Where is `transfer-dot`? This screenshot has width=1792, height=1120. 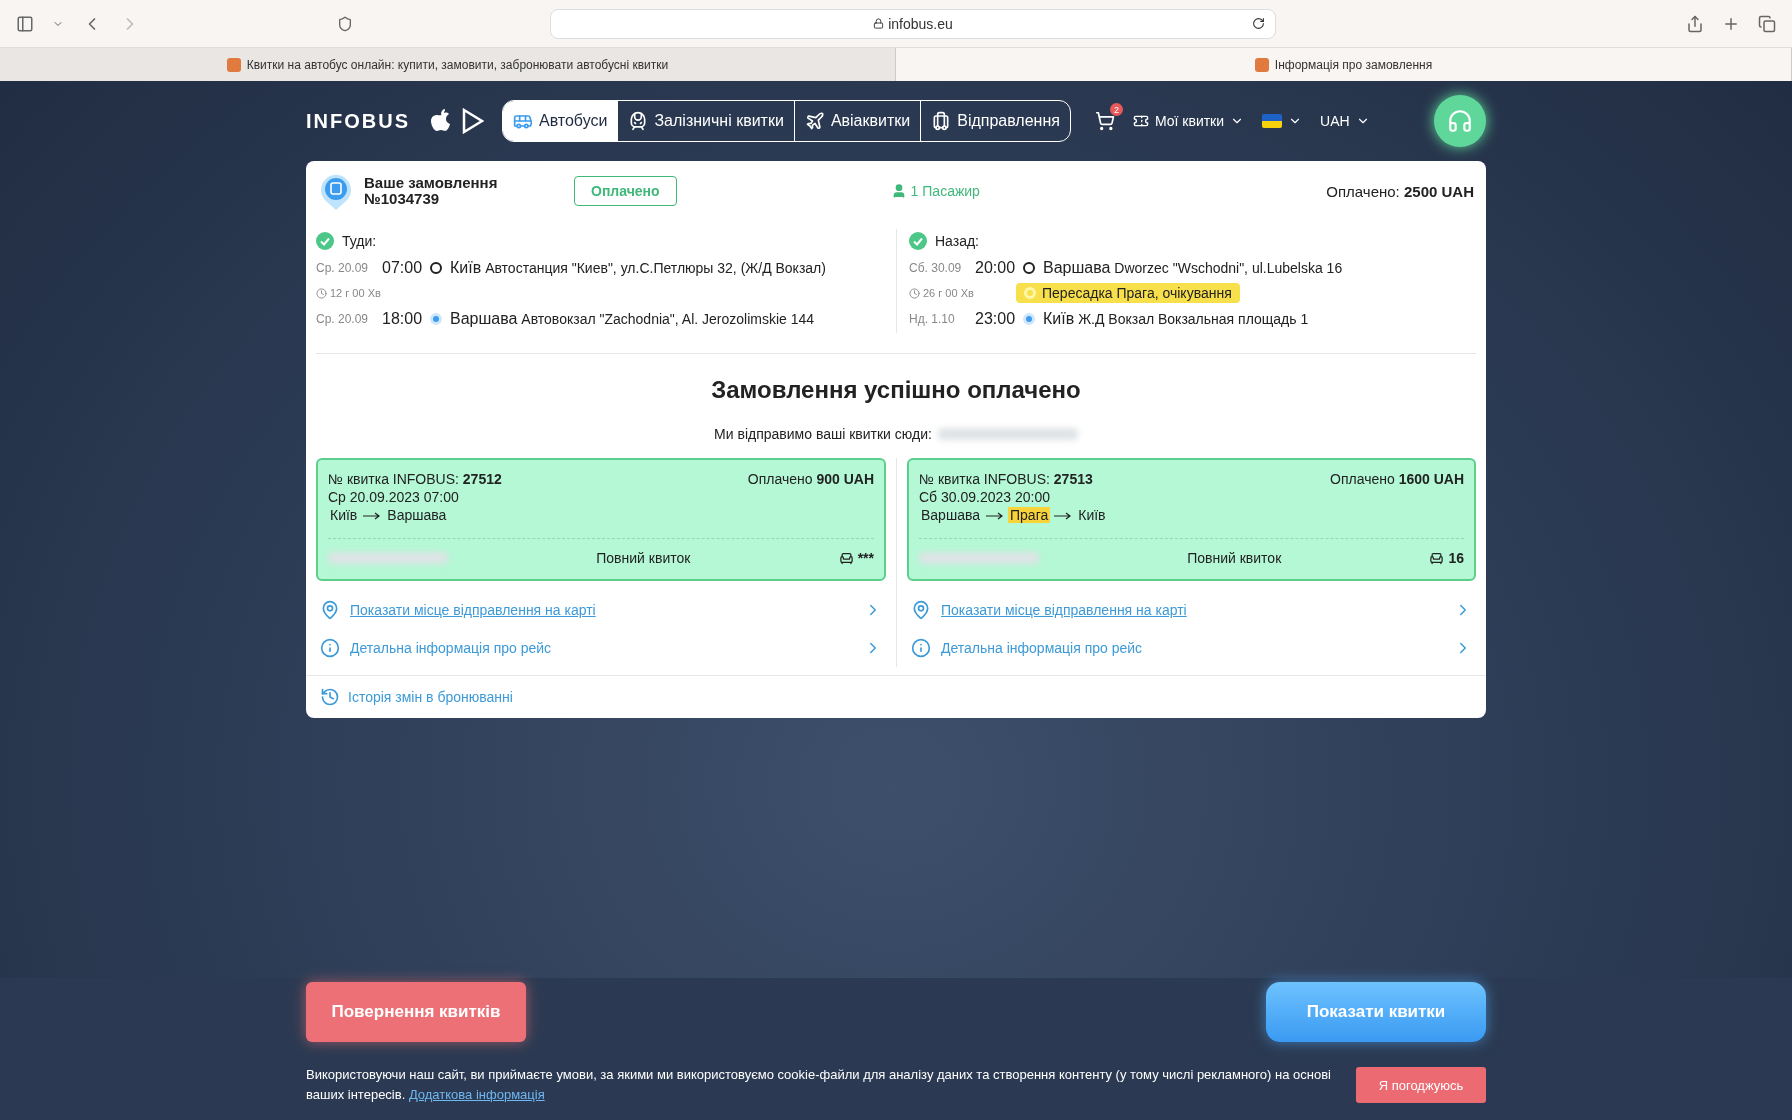
transfer-dot is located at coordinates (1030, 293).